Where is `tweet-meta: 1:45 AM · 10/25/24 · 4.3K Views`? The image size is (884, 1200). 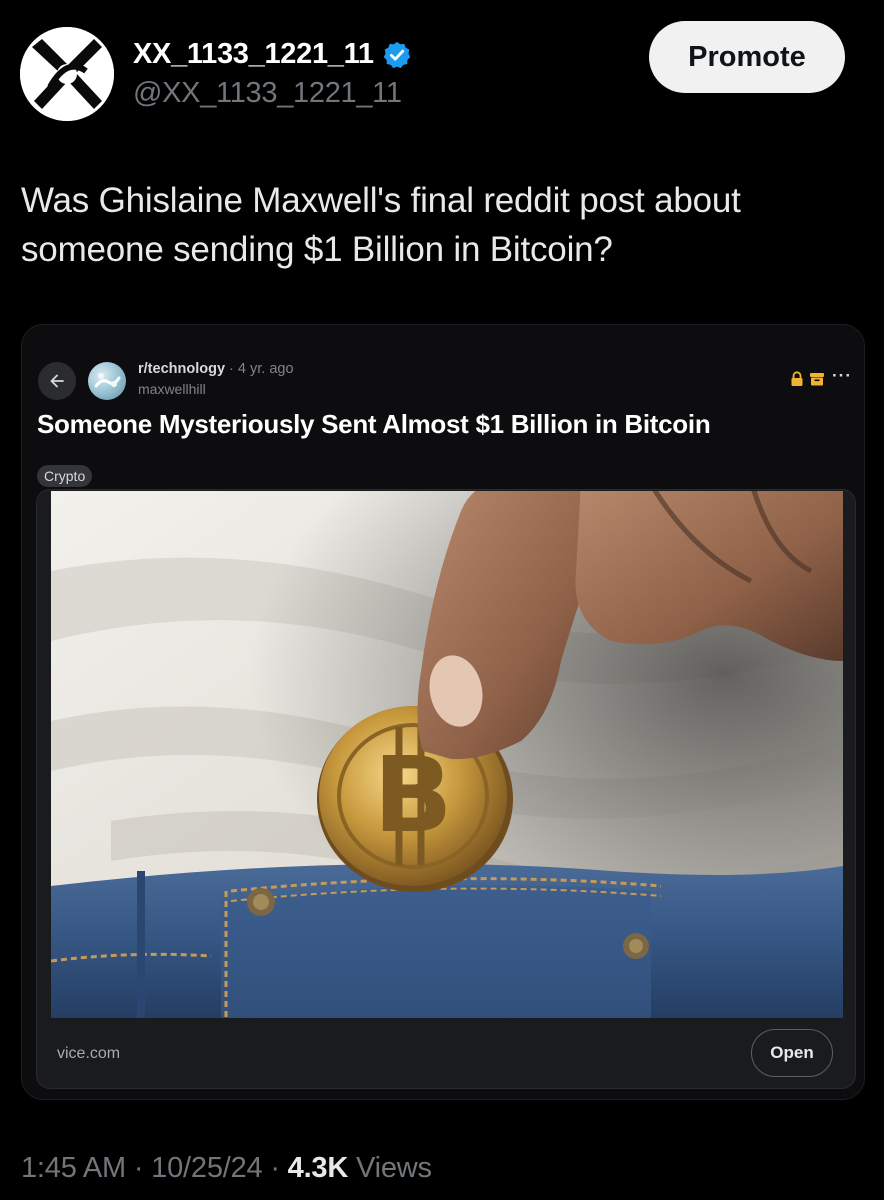 tweet-meta: 1:45 AM · 10/25/24 · 4.3K Views is located at coordinates (226, 1168).